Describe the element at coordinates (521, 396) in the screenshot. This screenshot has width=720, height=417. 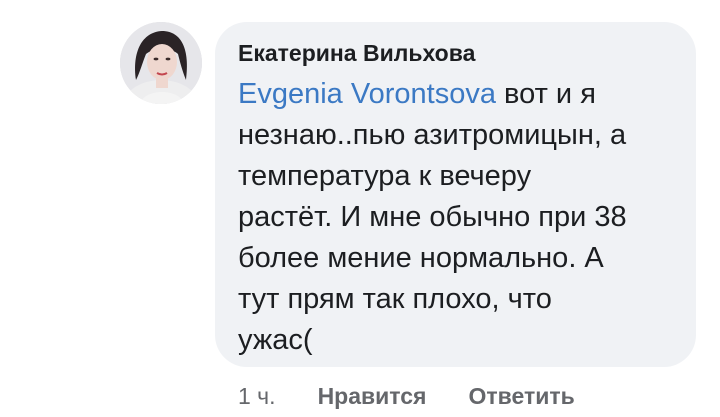
I see `reply-button: Ответить` at that location.